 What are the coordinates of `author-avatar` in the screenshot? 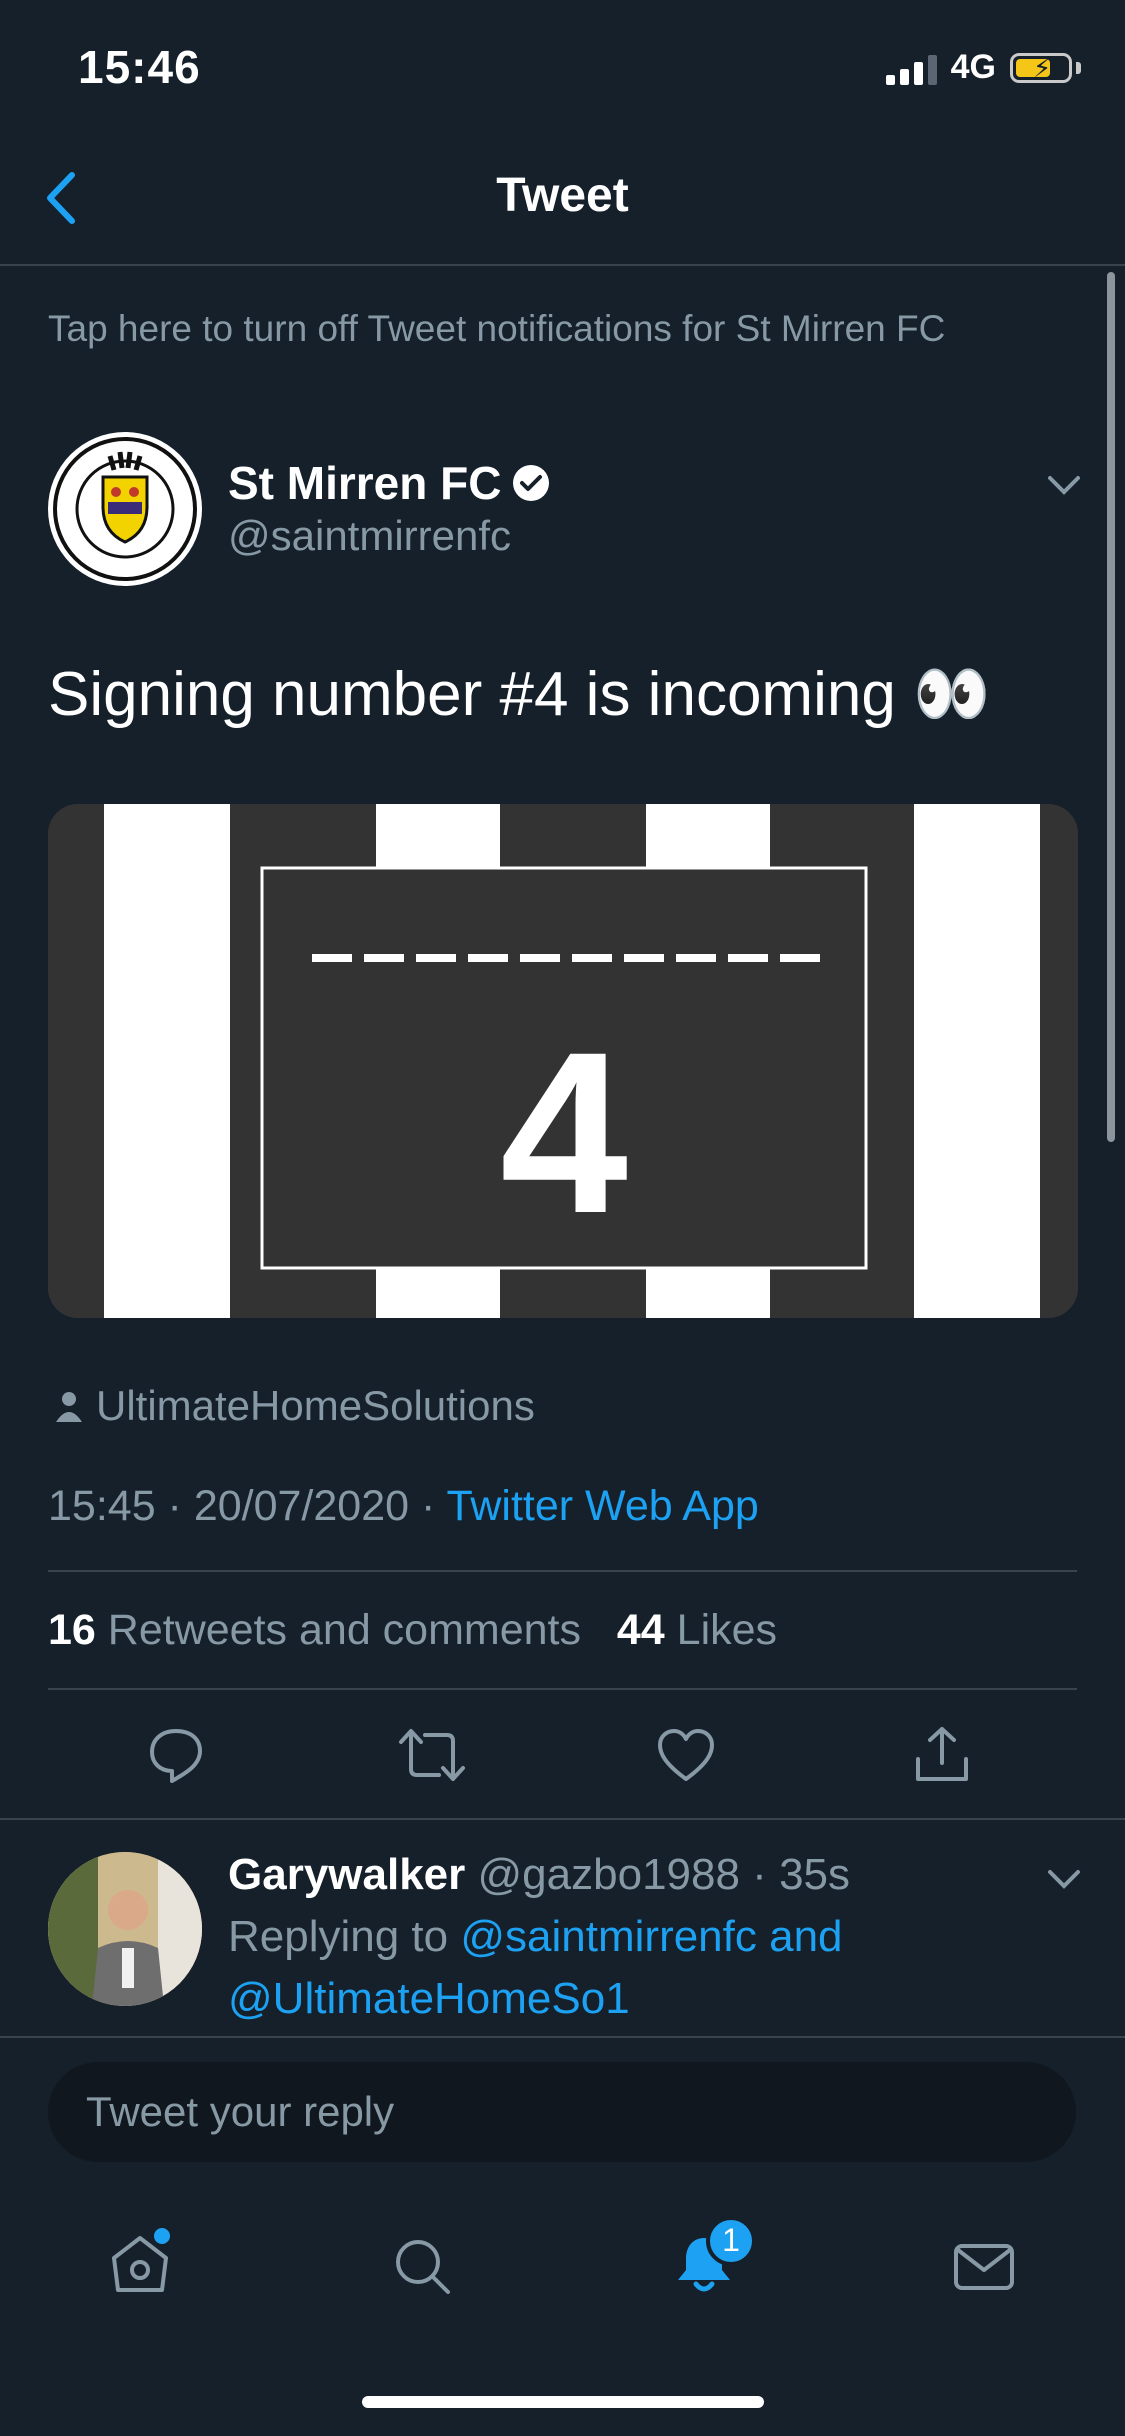 It's located at (125, 509).